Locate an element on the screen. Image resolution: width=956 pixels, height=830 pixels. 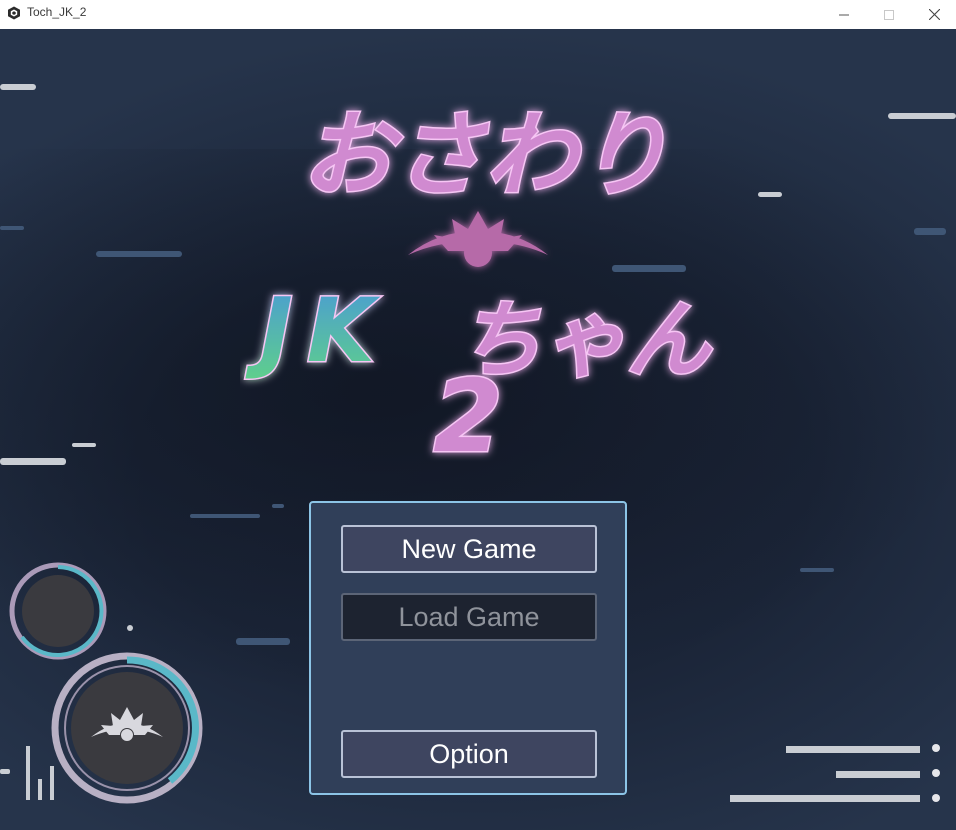
close-button is located at coordinates (933, 14).